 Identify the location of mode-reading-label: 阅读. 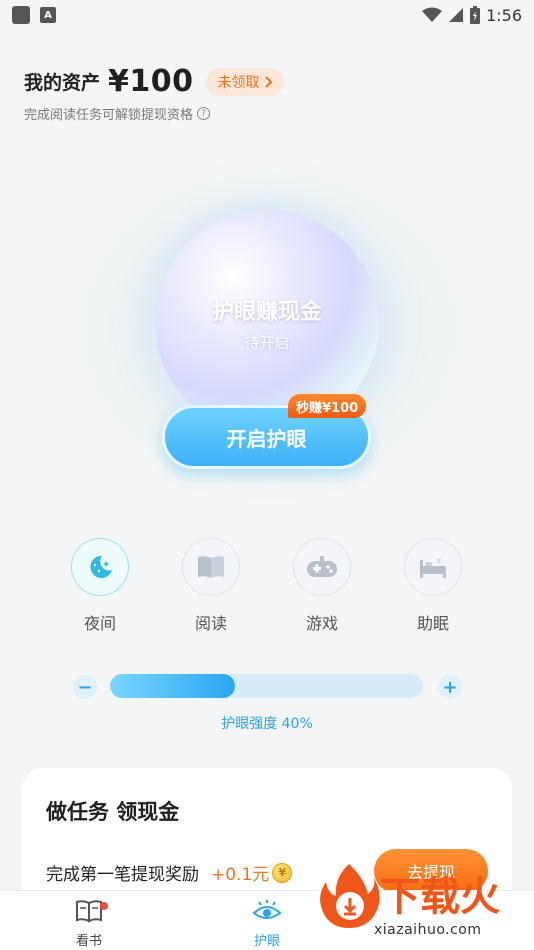
(210, 623).